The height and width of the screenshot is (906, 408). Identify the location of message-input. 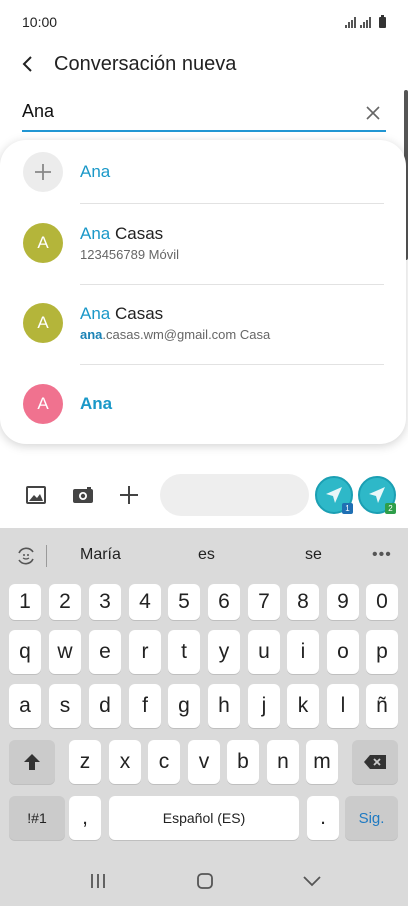
(234, 495).